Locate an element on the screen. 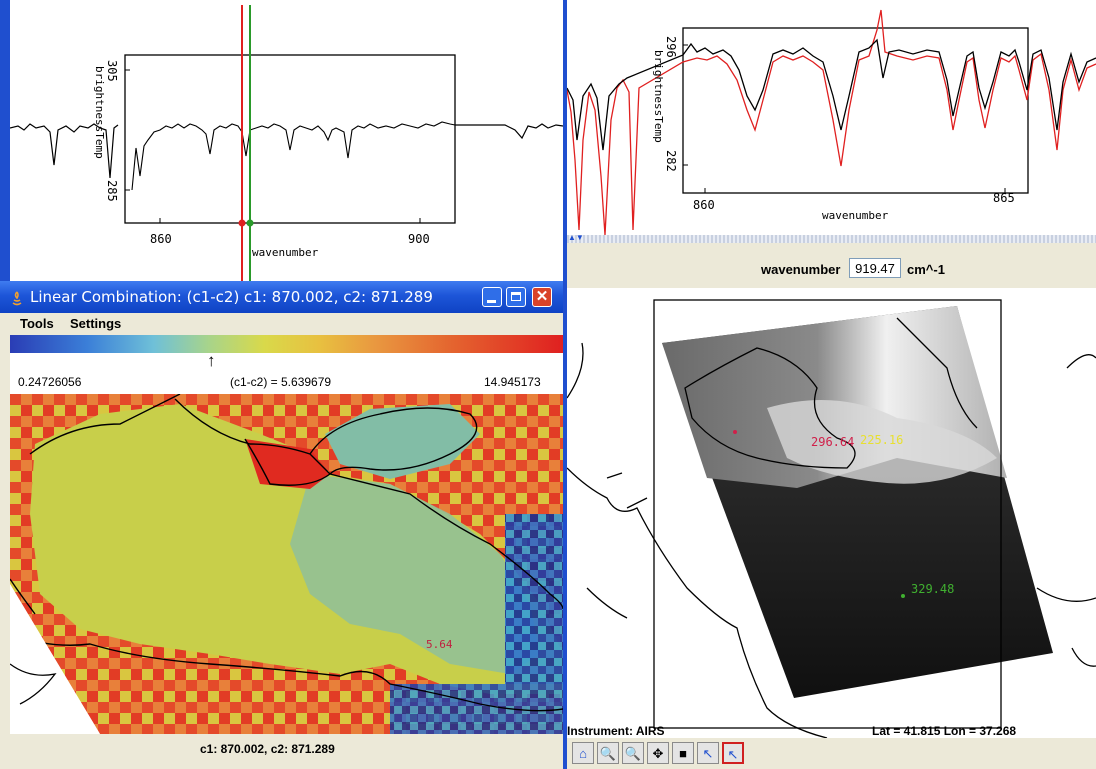 The height and width of the screenshot is (769, 1096). region-blue-south is located at coordinates (476, 709).